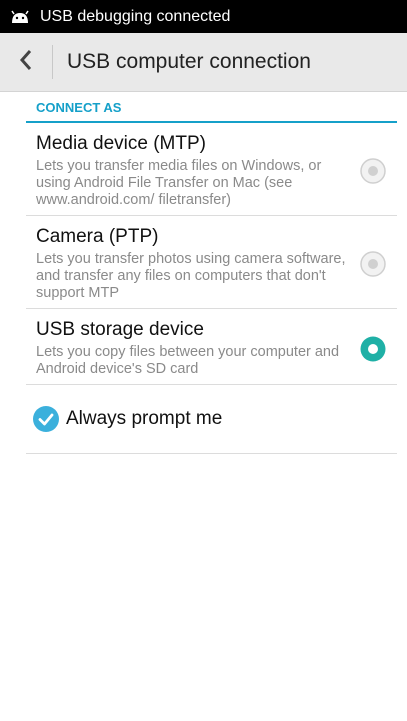 This screenshot has height=721, width=407. Describe the element at coordinates (373, 171) in the screenshot. I see `radio-media-device` at that location.